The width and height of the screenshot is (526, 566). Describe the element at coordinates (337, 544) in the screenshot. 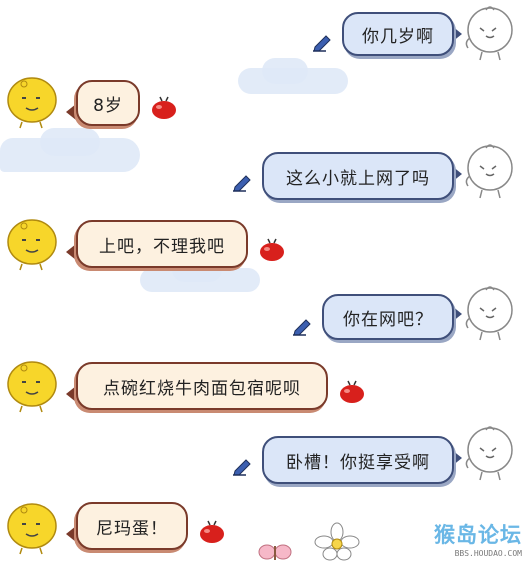

I see `flower-decoration` at that location.